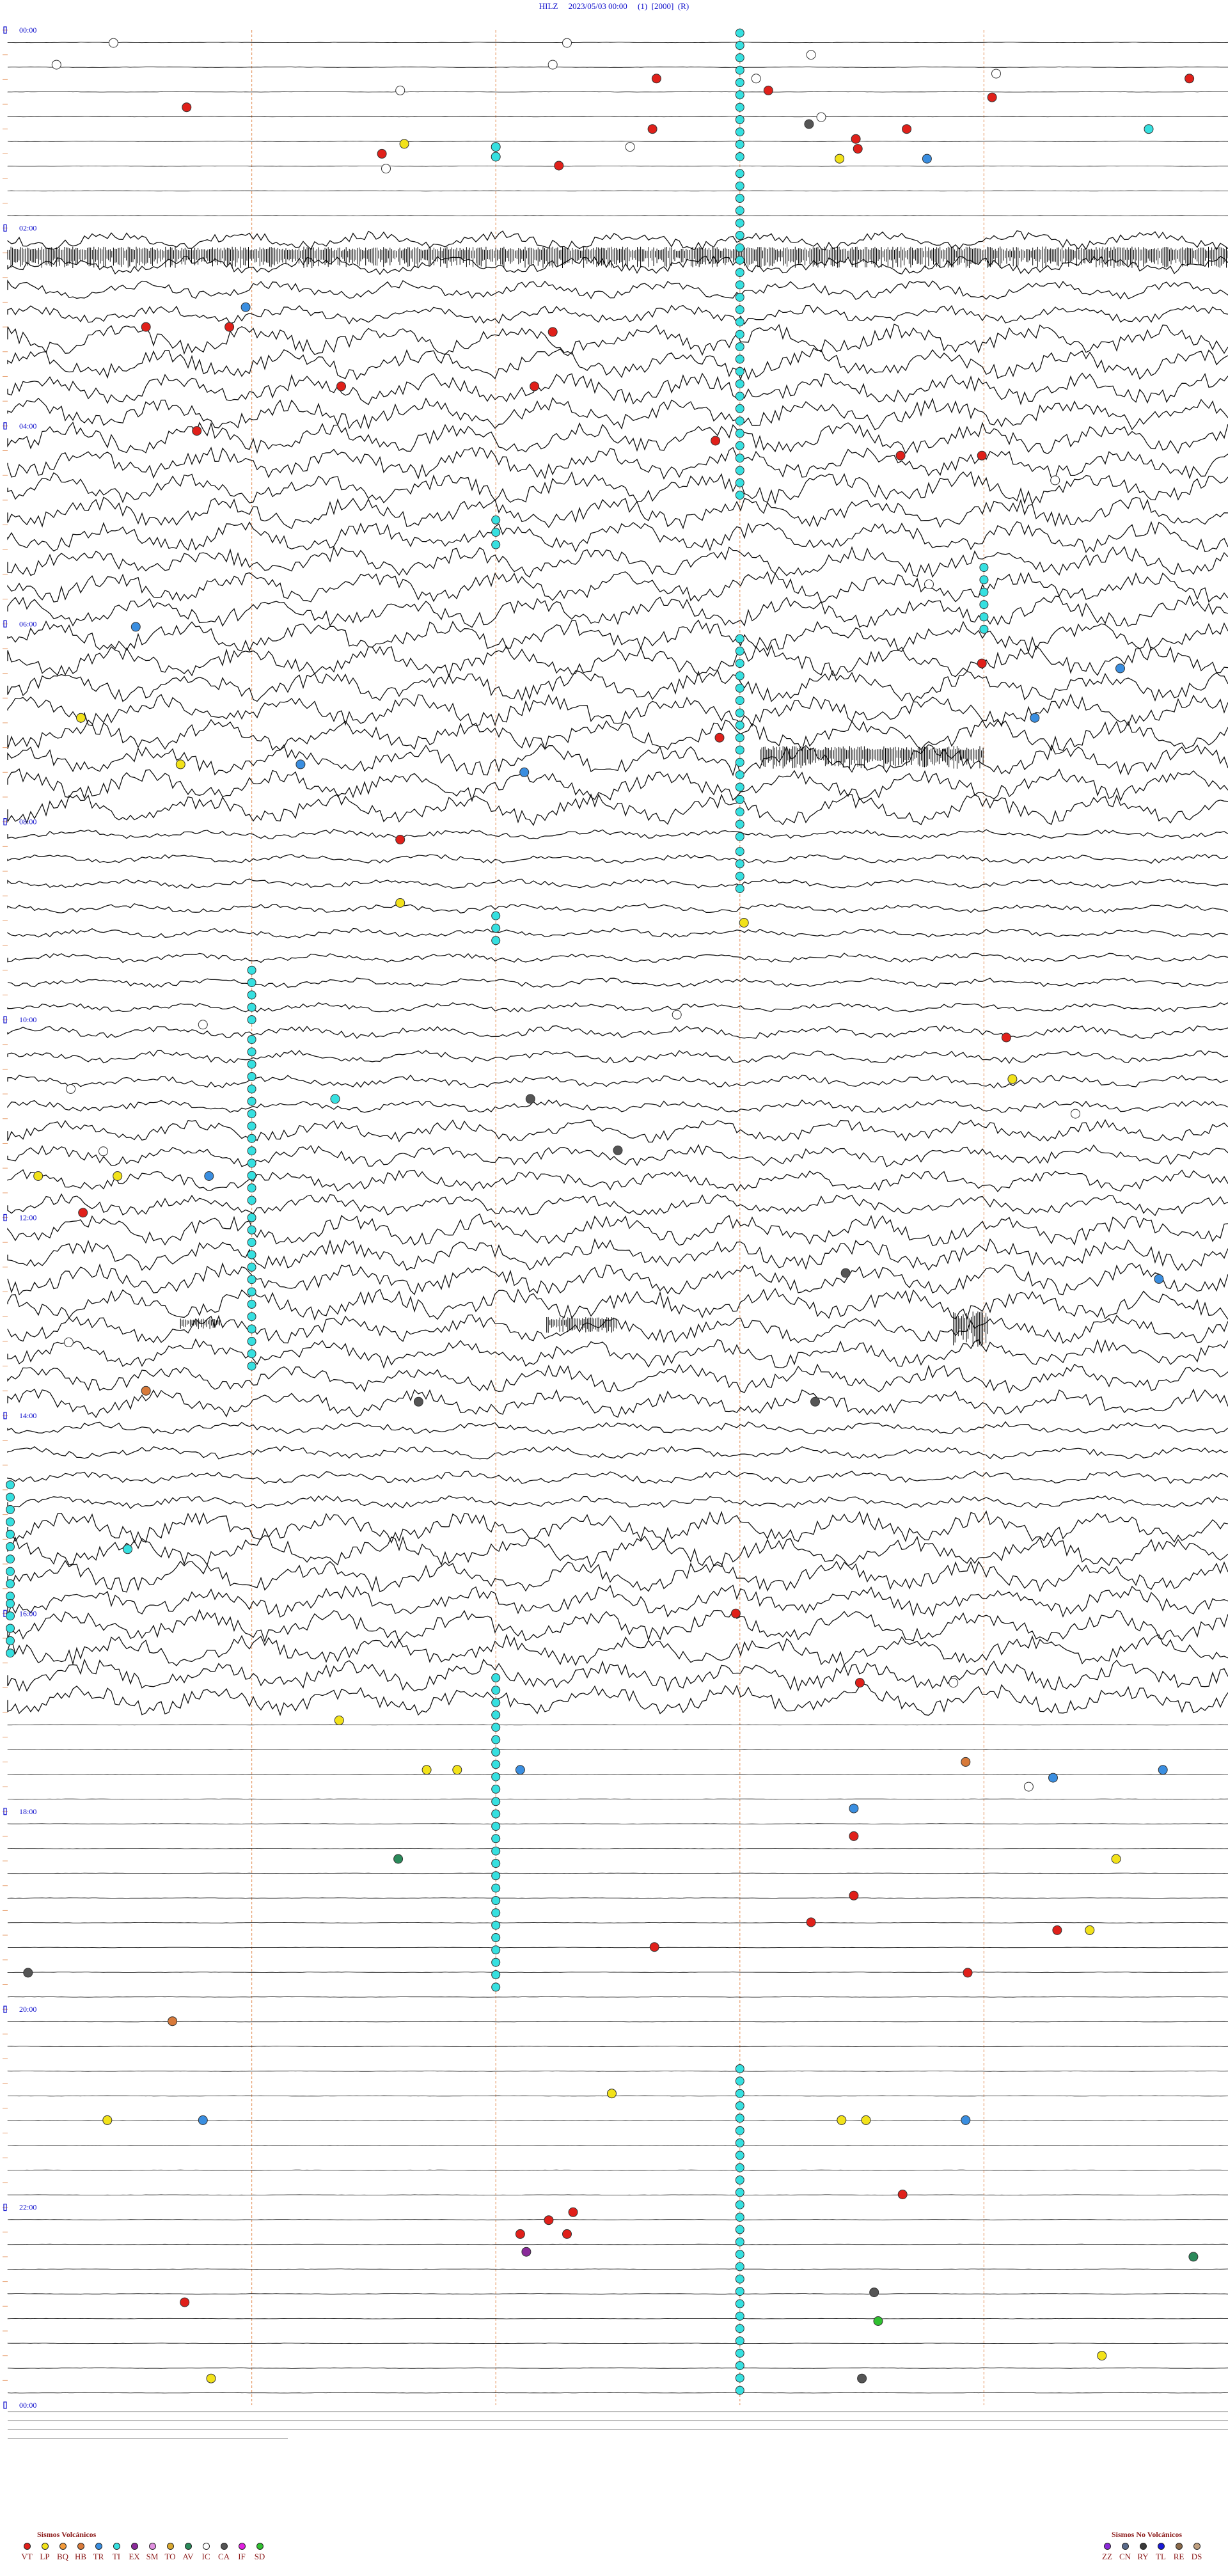 The height and width of the screenshot is (2576, 1228). What do you see at coordinates (259, 2556) in the screenshot?
I see `legend-label: SD` at bounding box center [259, 2556].